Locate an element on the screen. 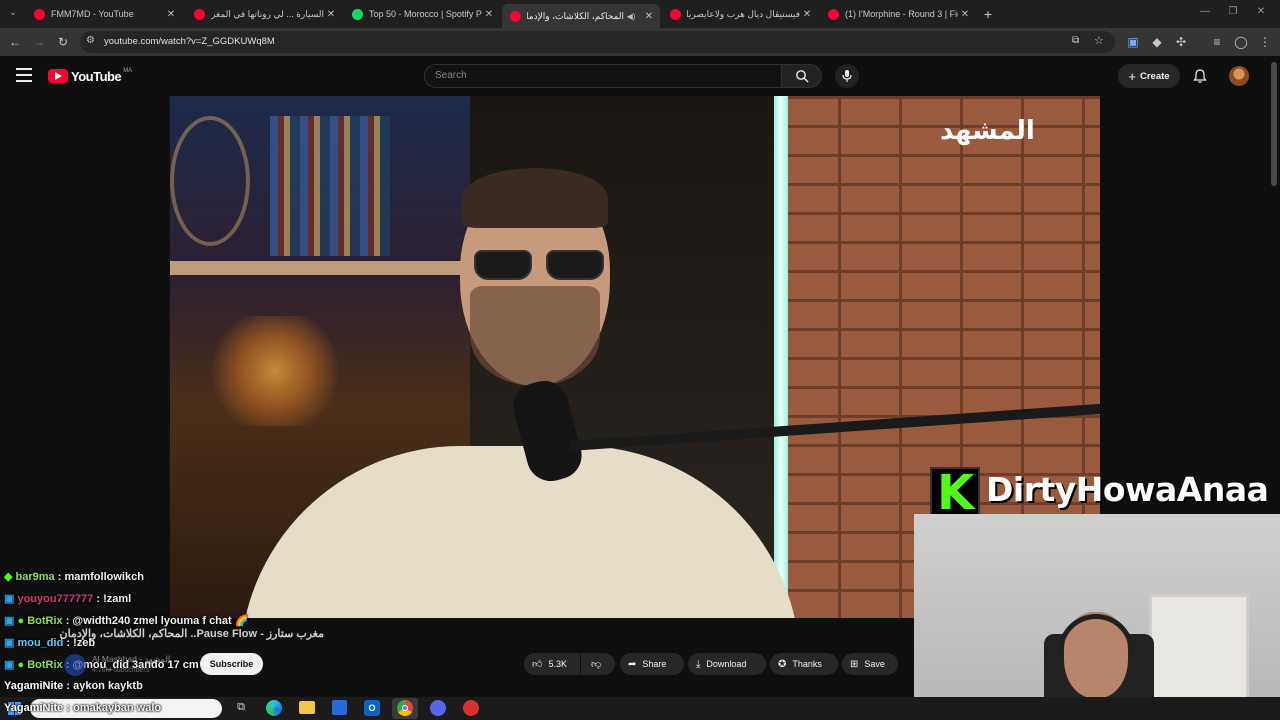  share-icon: ➦ is located at coordinates (632, 664).